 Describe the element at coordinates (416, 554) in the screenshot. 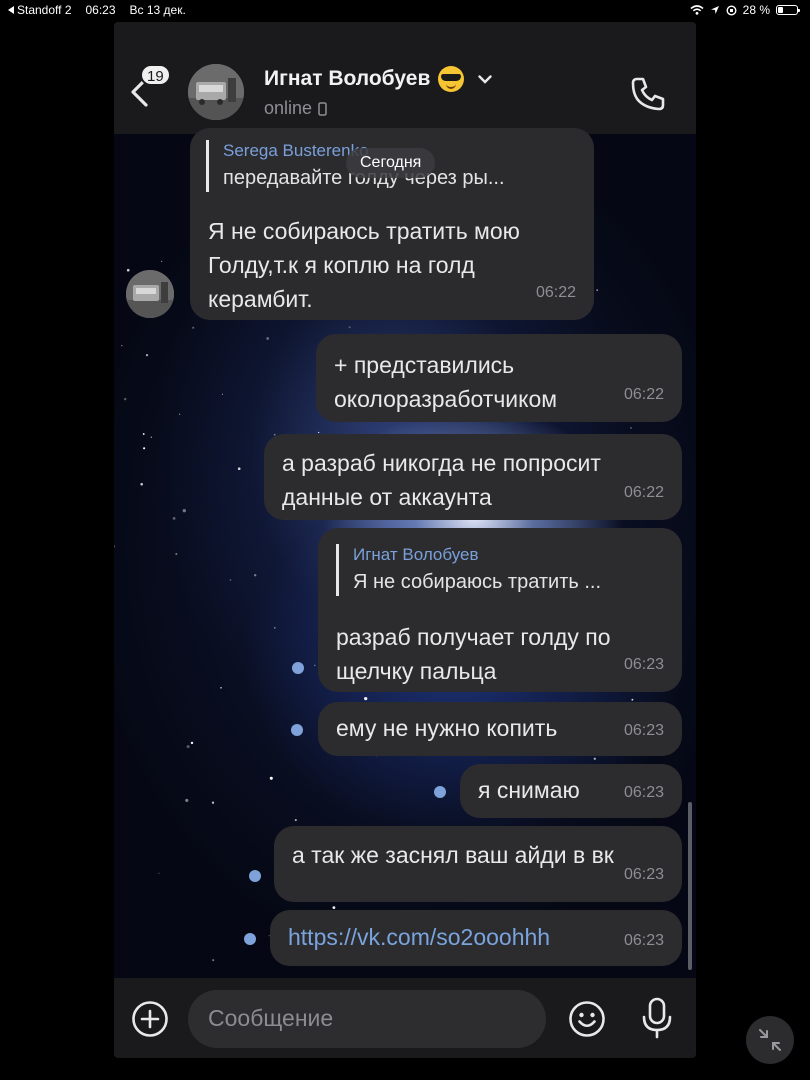

I see `reply-author: Игнат Волобуев` at that location.